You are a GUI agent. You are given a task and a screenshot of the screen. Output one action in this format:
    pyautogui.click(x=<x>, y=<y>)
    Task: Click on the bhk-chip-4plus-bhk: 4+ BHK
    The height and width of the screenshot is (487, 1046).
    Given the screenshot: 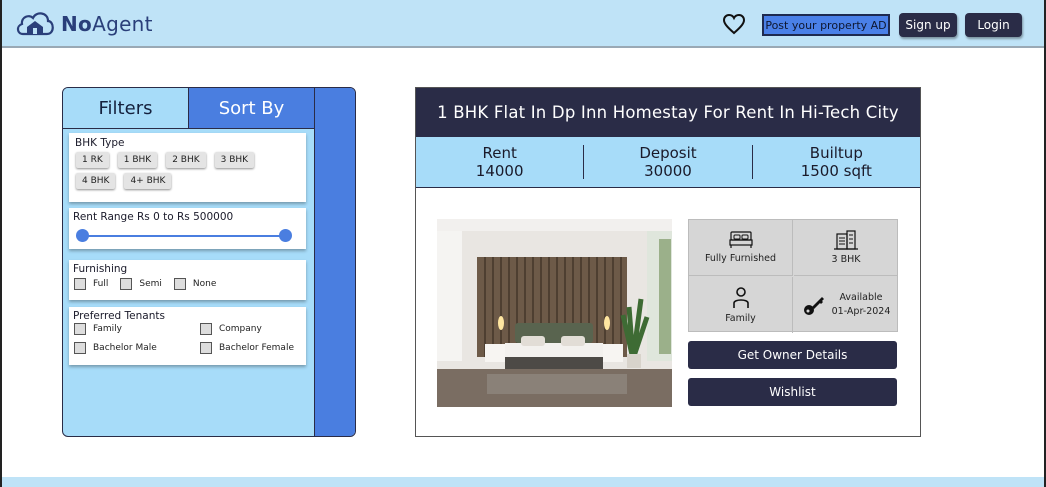 What is the action you would take?
    pyautogui.click(x=148, y=181)
    